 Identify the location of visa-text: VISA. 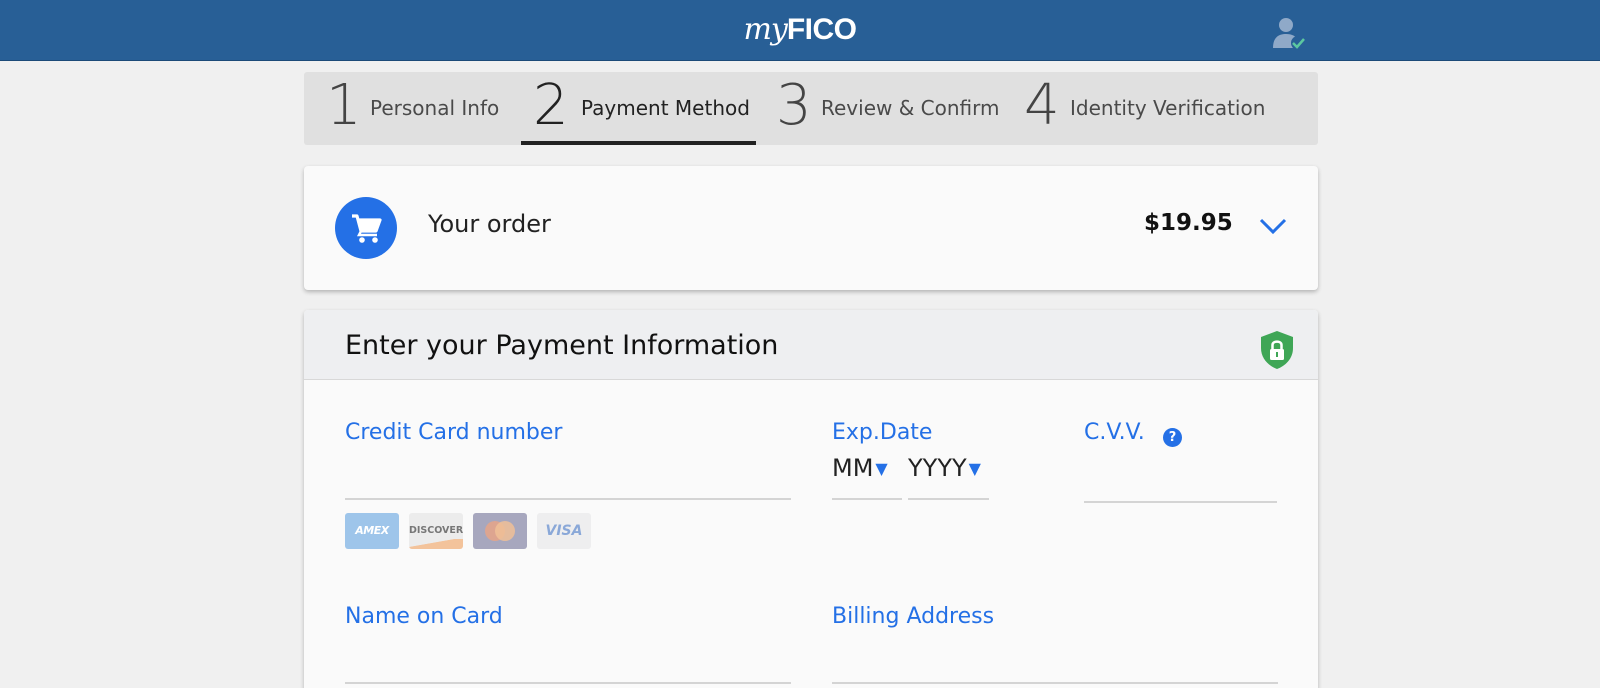
(564, 531).